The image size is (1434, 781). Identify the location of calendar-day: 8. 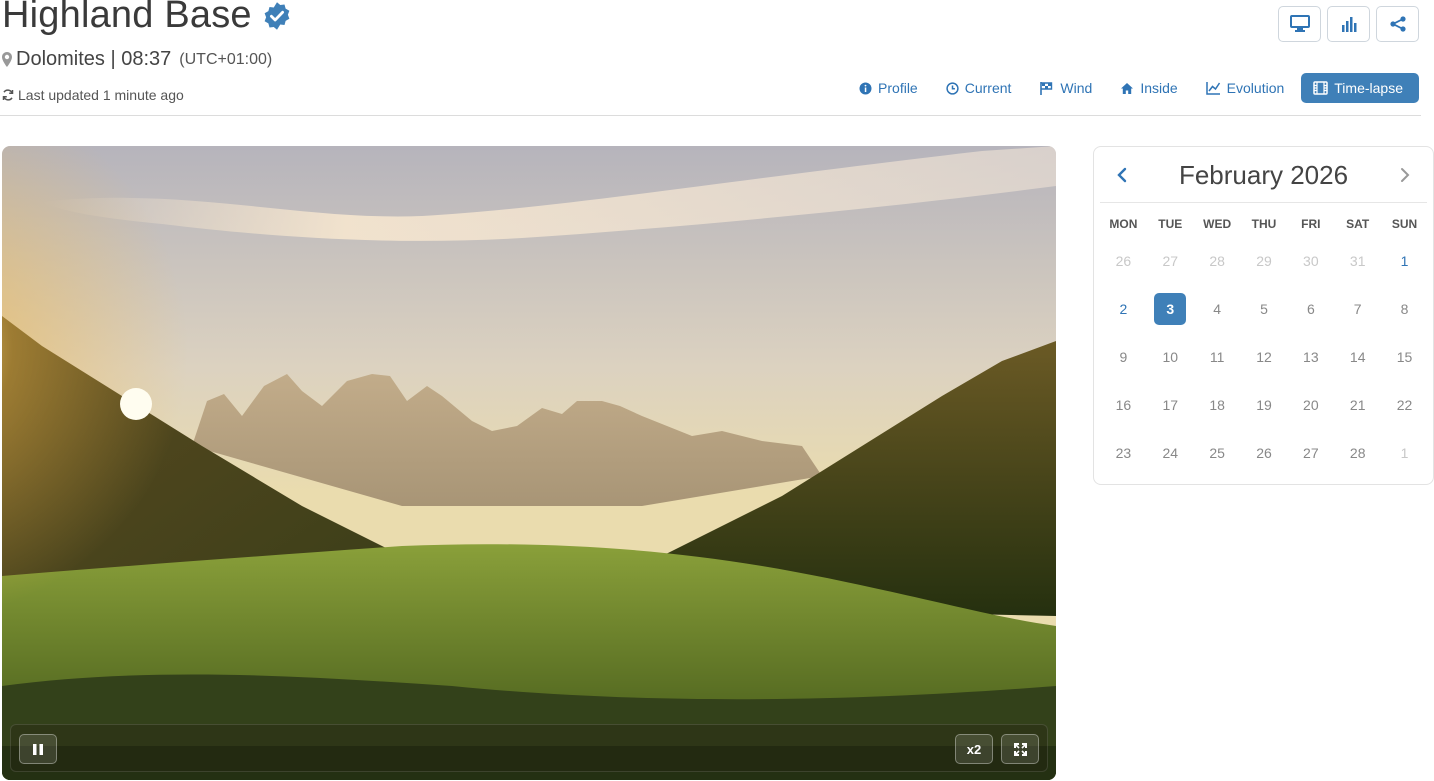
(1404, 309).